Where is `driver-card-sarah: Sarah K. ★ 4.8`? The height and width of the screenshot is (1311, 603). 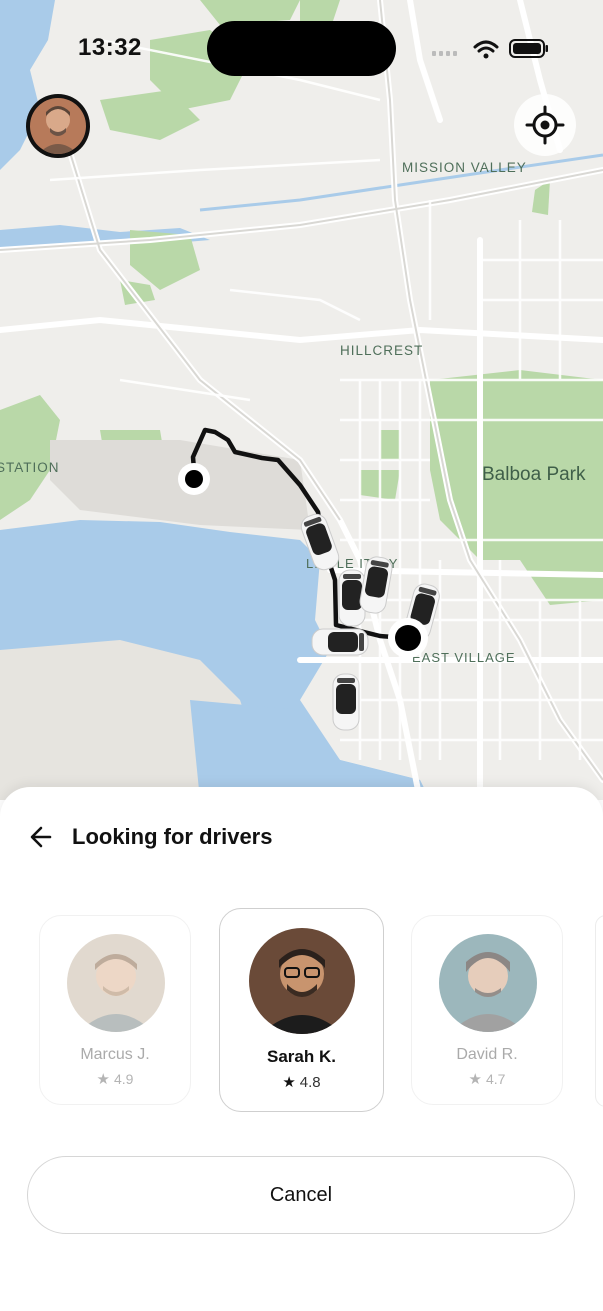
driver-card-sarah: Sarah K. ★ 4.8 is located at coordinates (301, 1010).